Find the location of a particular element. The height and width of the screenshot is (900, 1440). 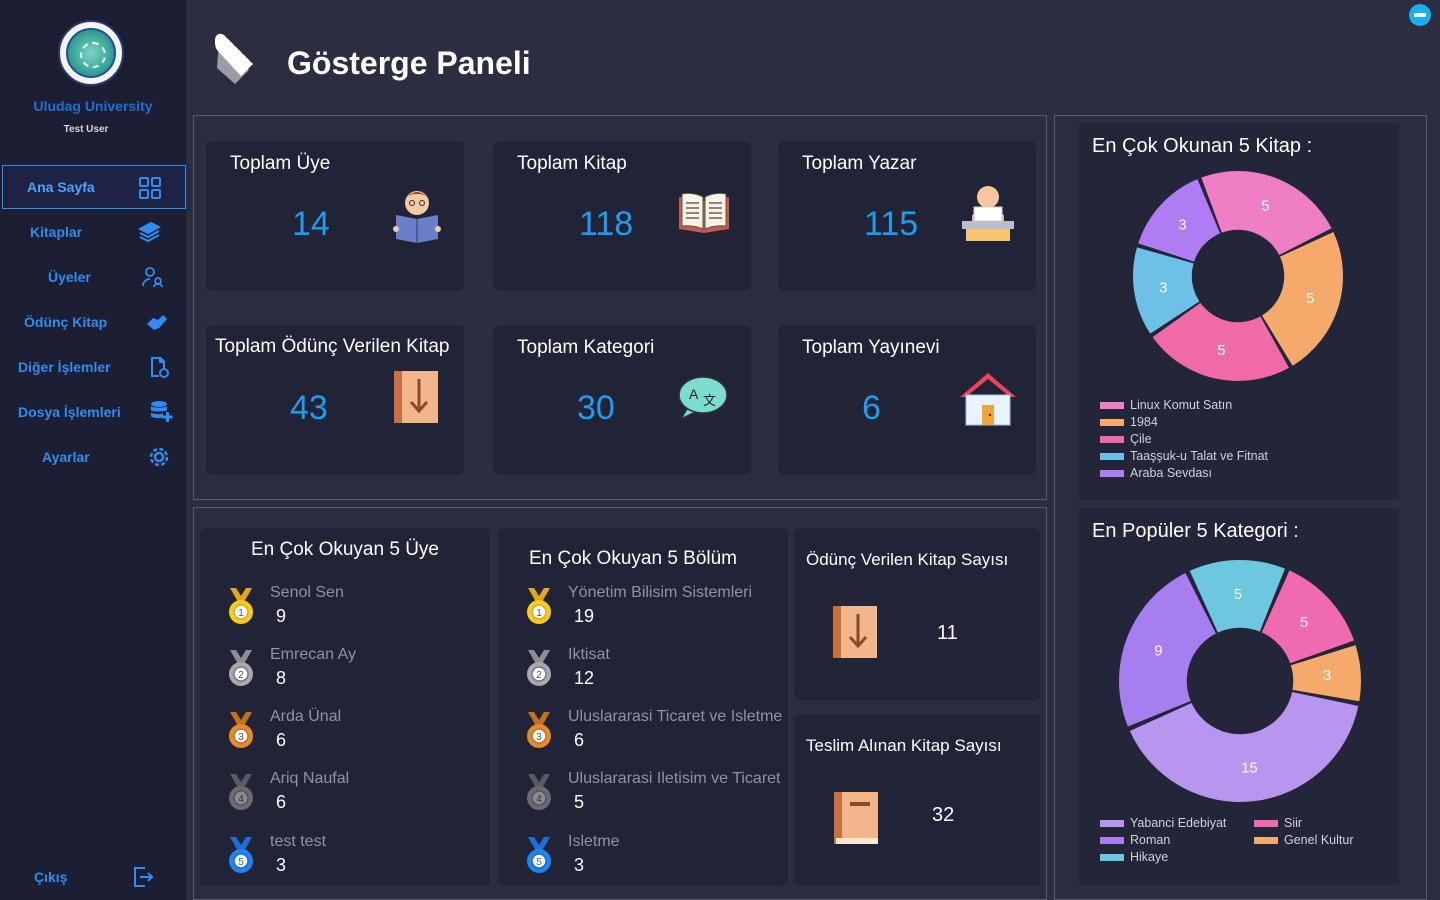

sidebar-item-label: Ayarlar is located at coordinates (66, 457).